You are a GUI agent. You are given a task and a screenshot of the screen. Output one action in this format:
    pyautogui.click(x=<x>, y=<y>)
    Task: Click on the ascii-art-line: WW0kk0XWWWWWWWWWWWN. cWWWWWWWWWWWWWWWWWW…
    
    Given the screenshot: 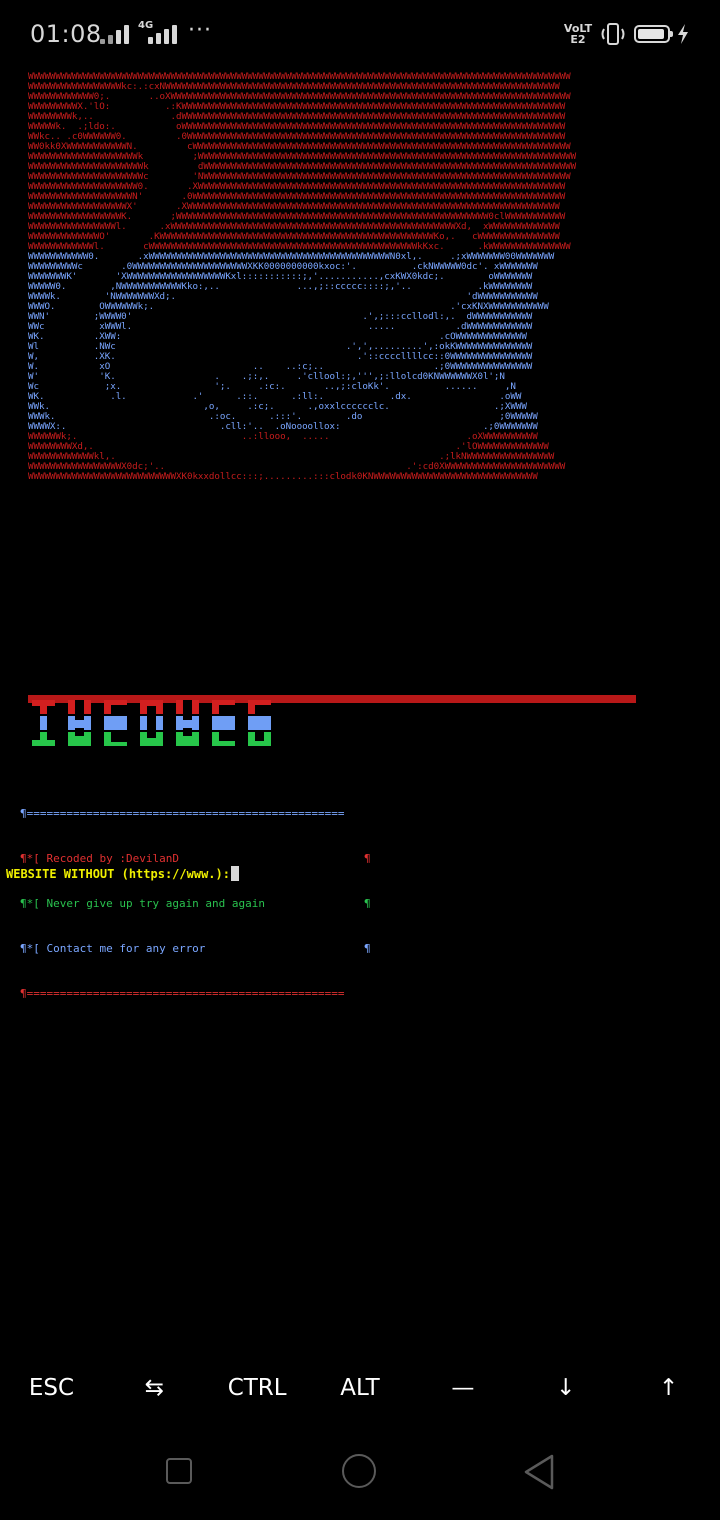 What is the action you would take?
    pyautogui.click(x=299, y=147)
    